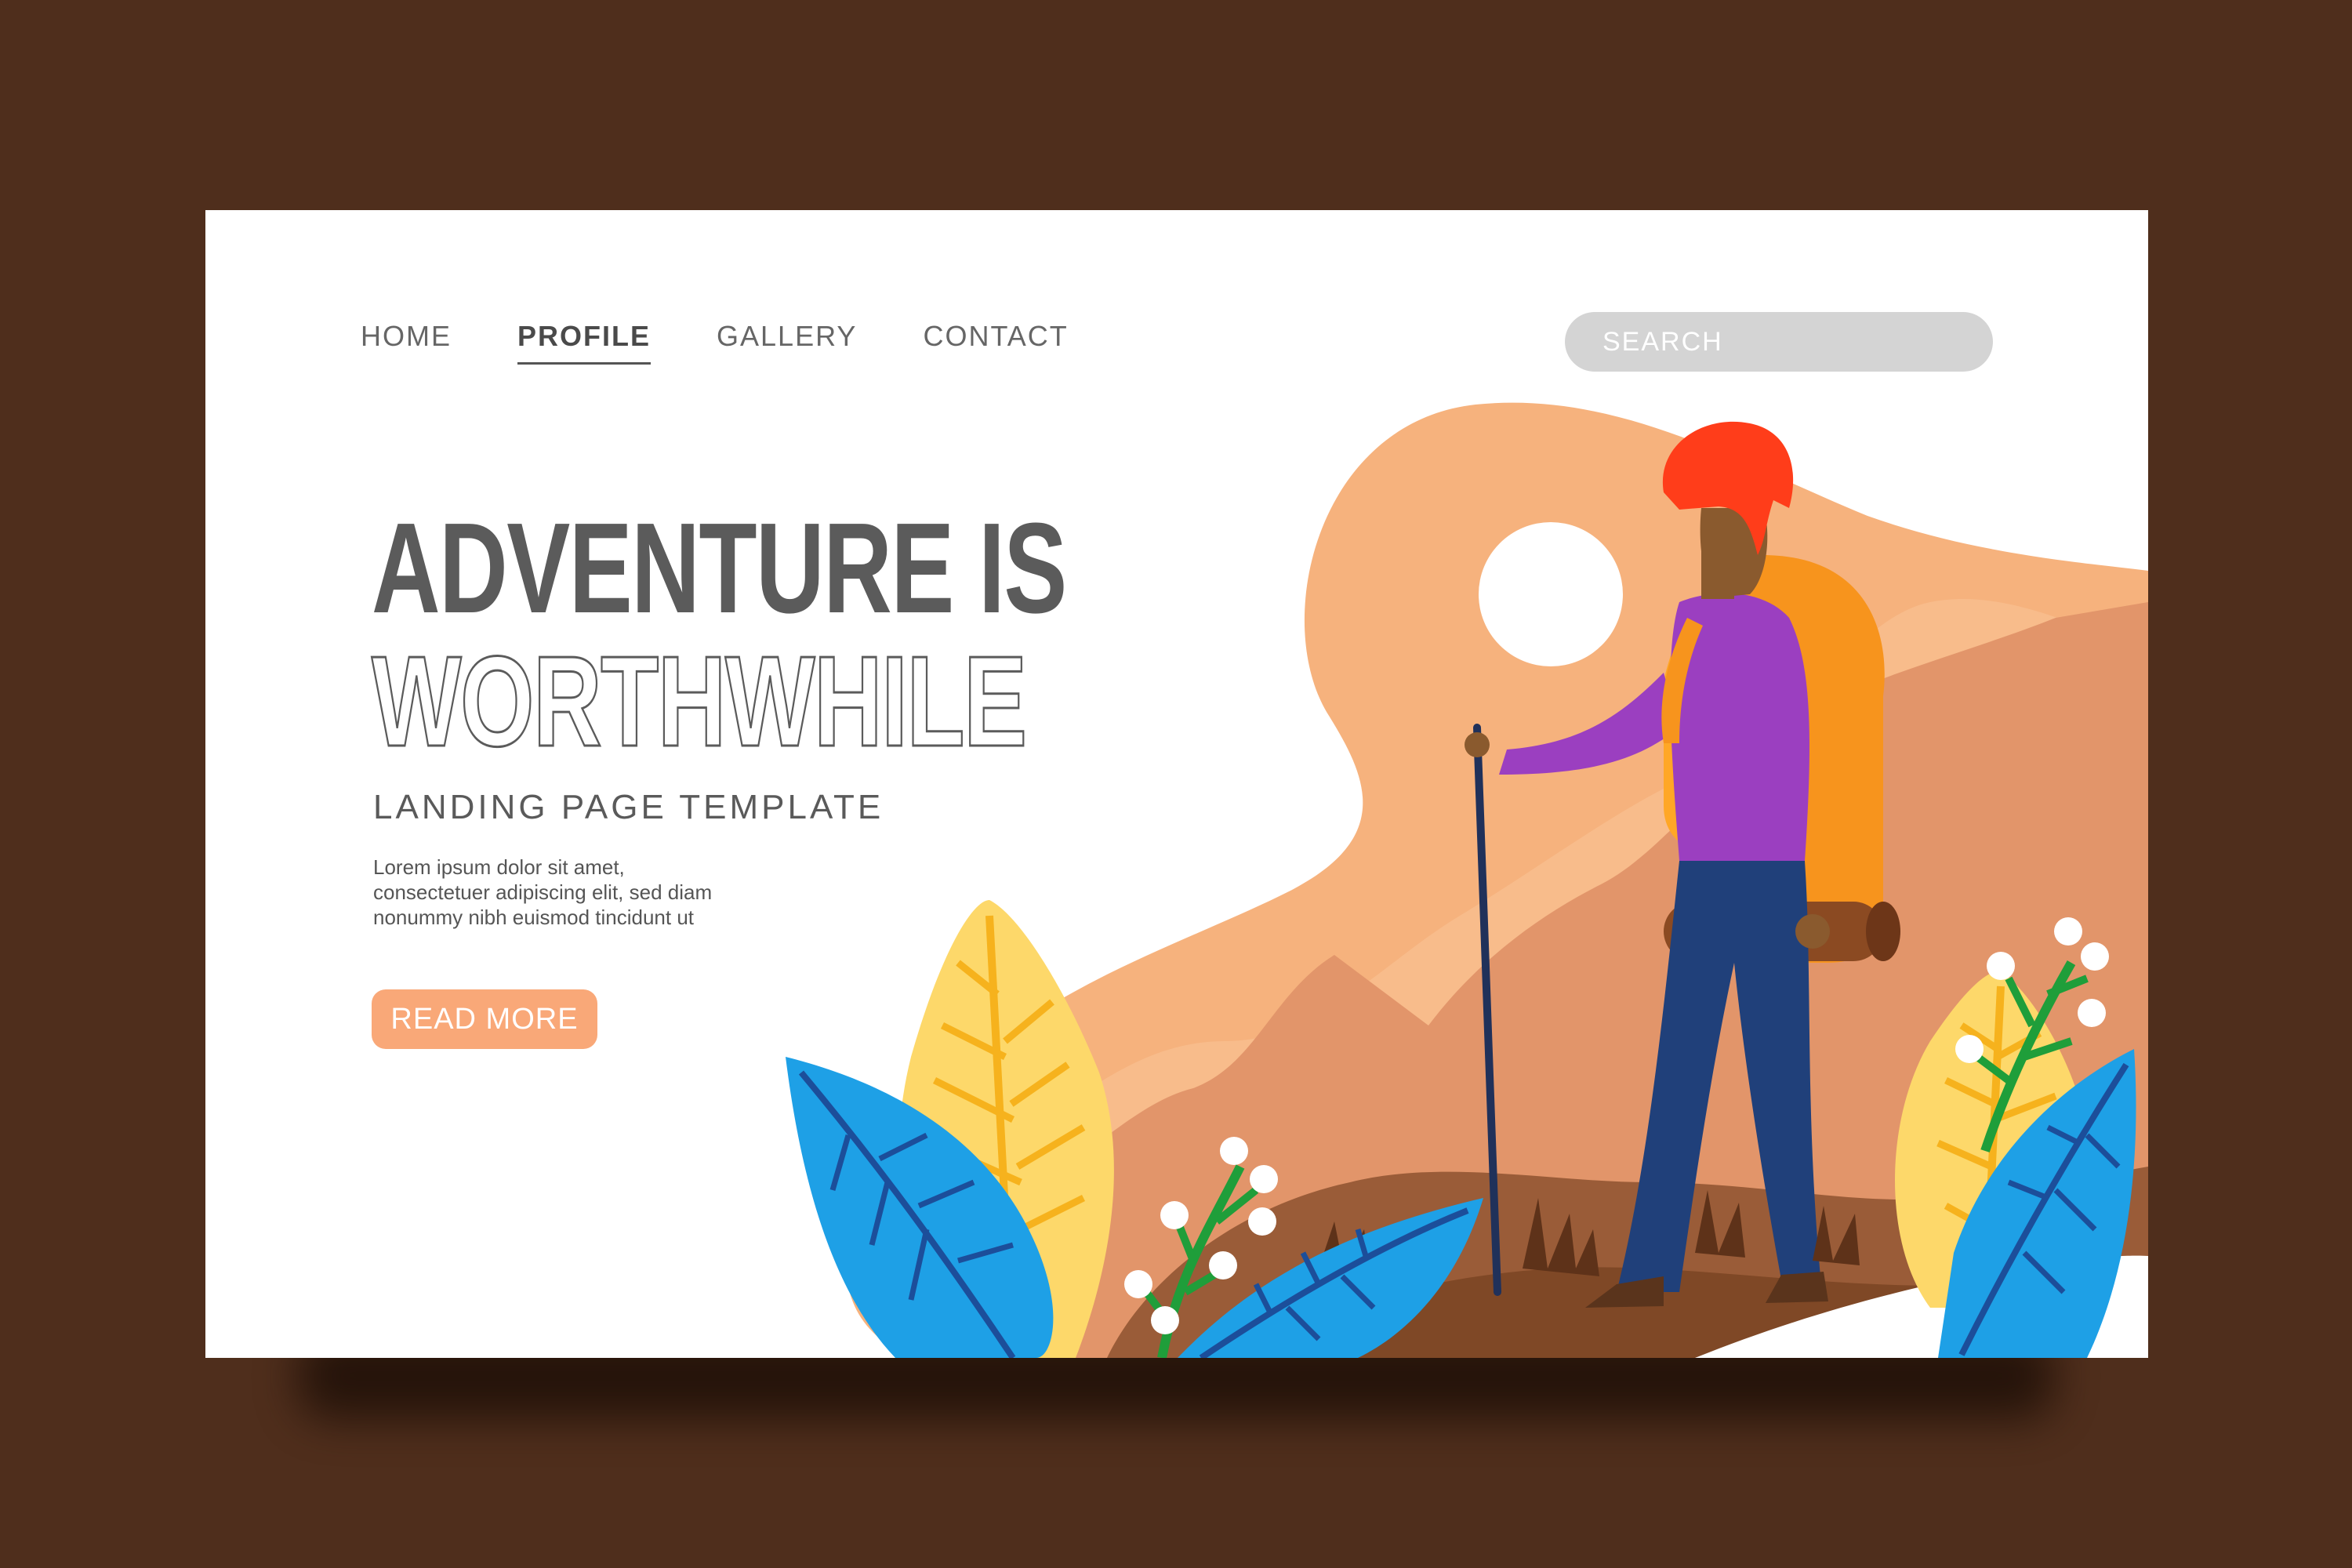 Image resolution: width=2352 pixels, height=1568 pixels. What do you see at coordinates (406, 342) in the screenshot?
I see `nav-home: HOME` at bounding box center [406, 342].